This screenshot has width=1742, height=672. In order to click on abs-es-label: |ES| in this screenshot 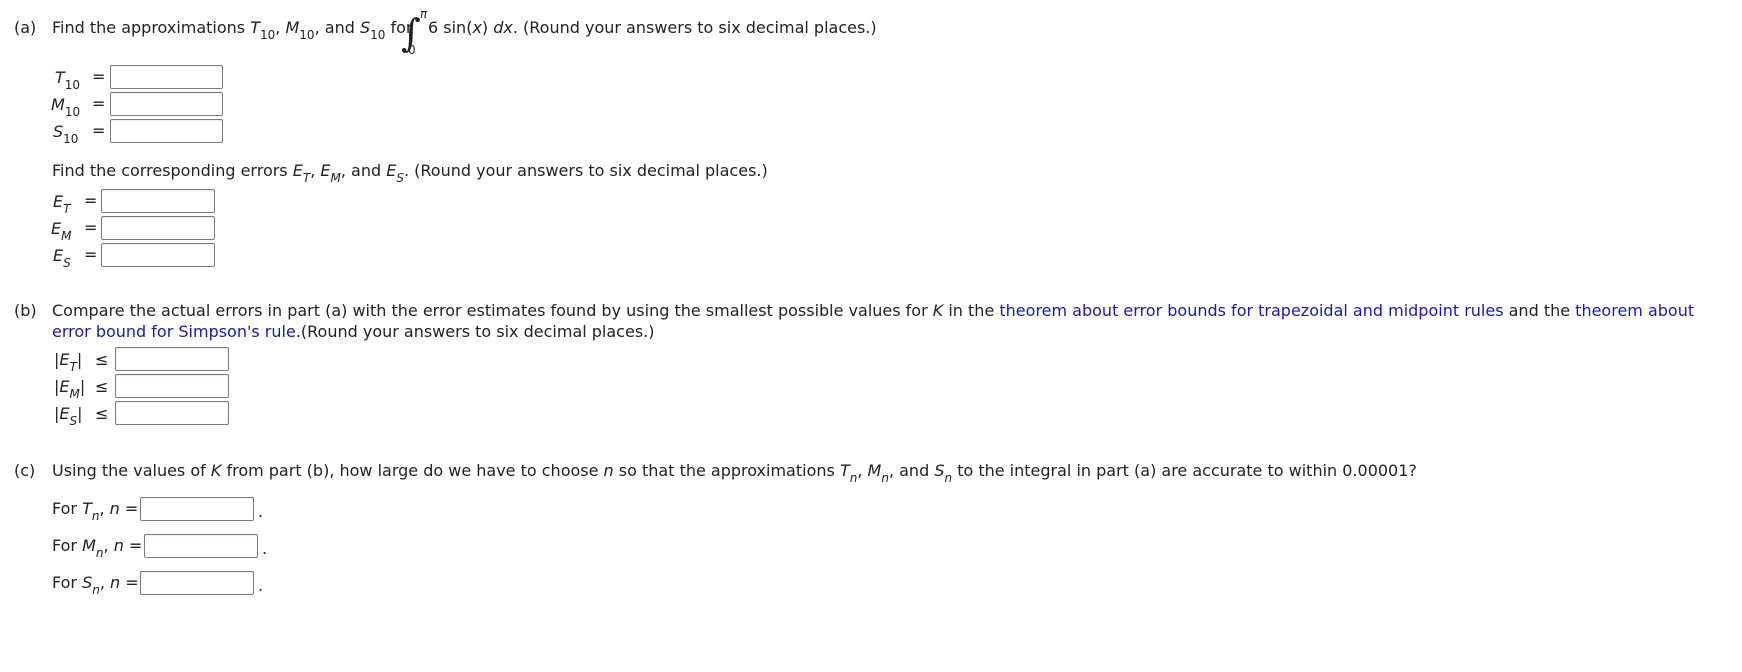, I will do `click(68, 416)`.